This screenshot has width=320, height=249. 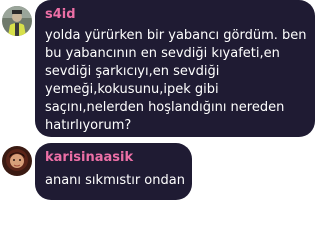 What do you see at coordinates (176, 35) in the screenshot?
I see `message-line: yolda yürürken bir yabancı gördüm. ben` at bounding box center [176, 35].